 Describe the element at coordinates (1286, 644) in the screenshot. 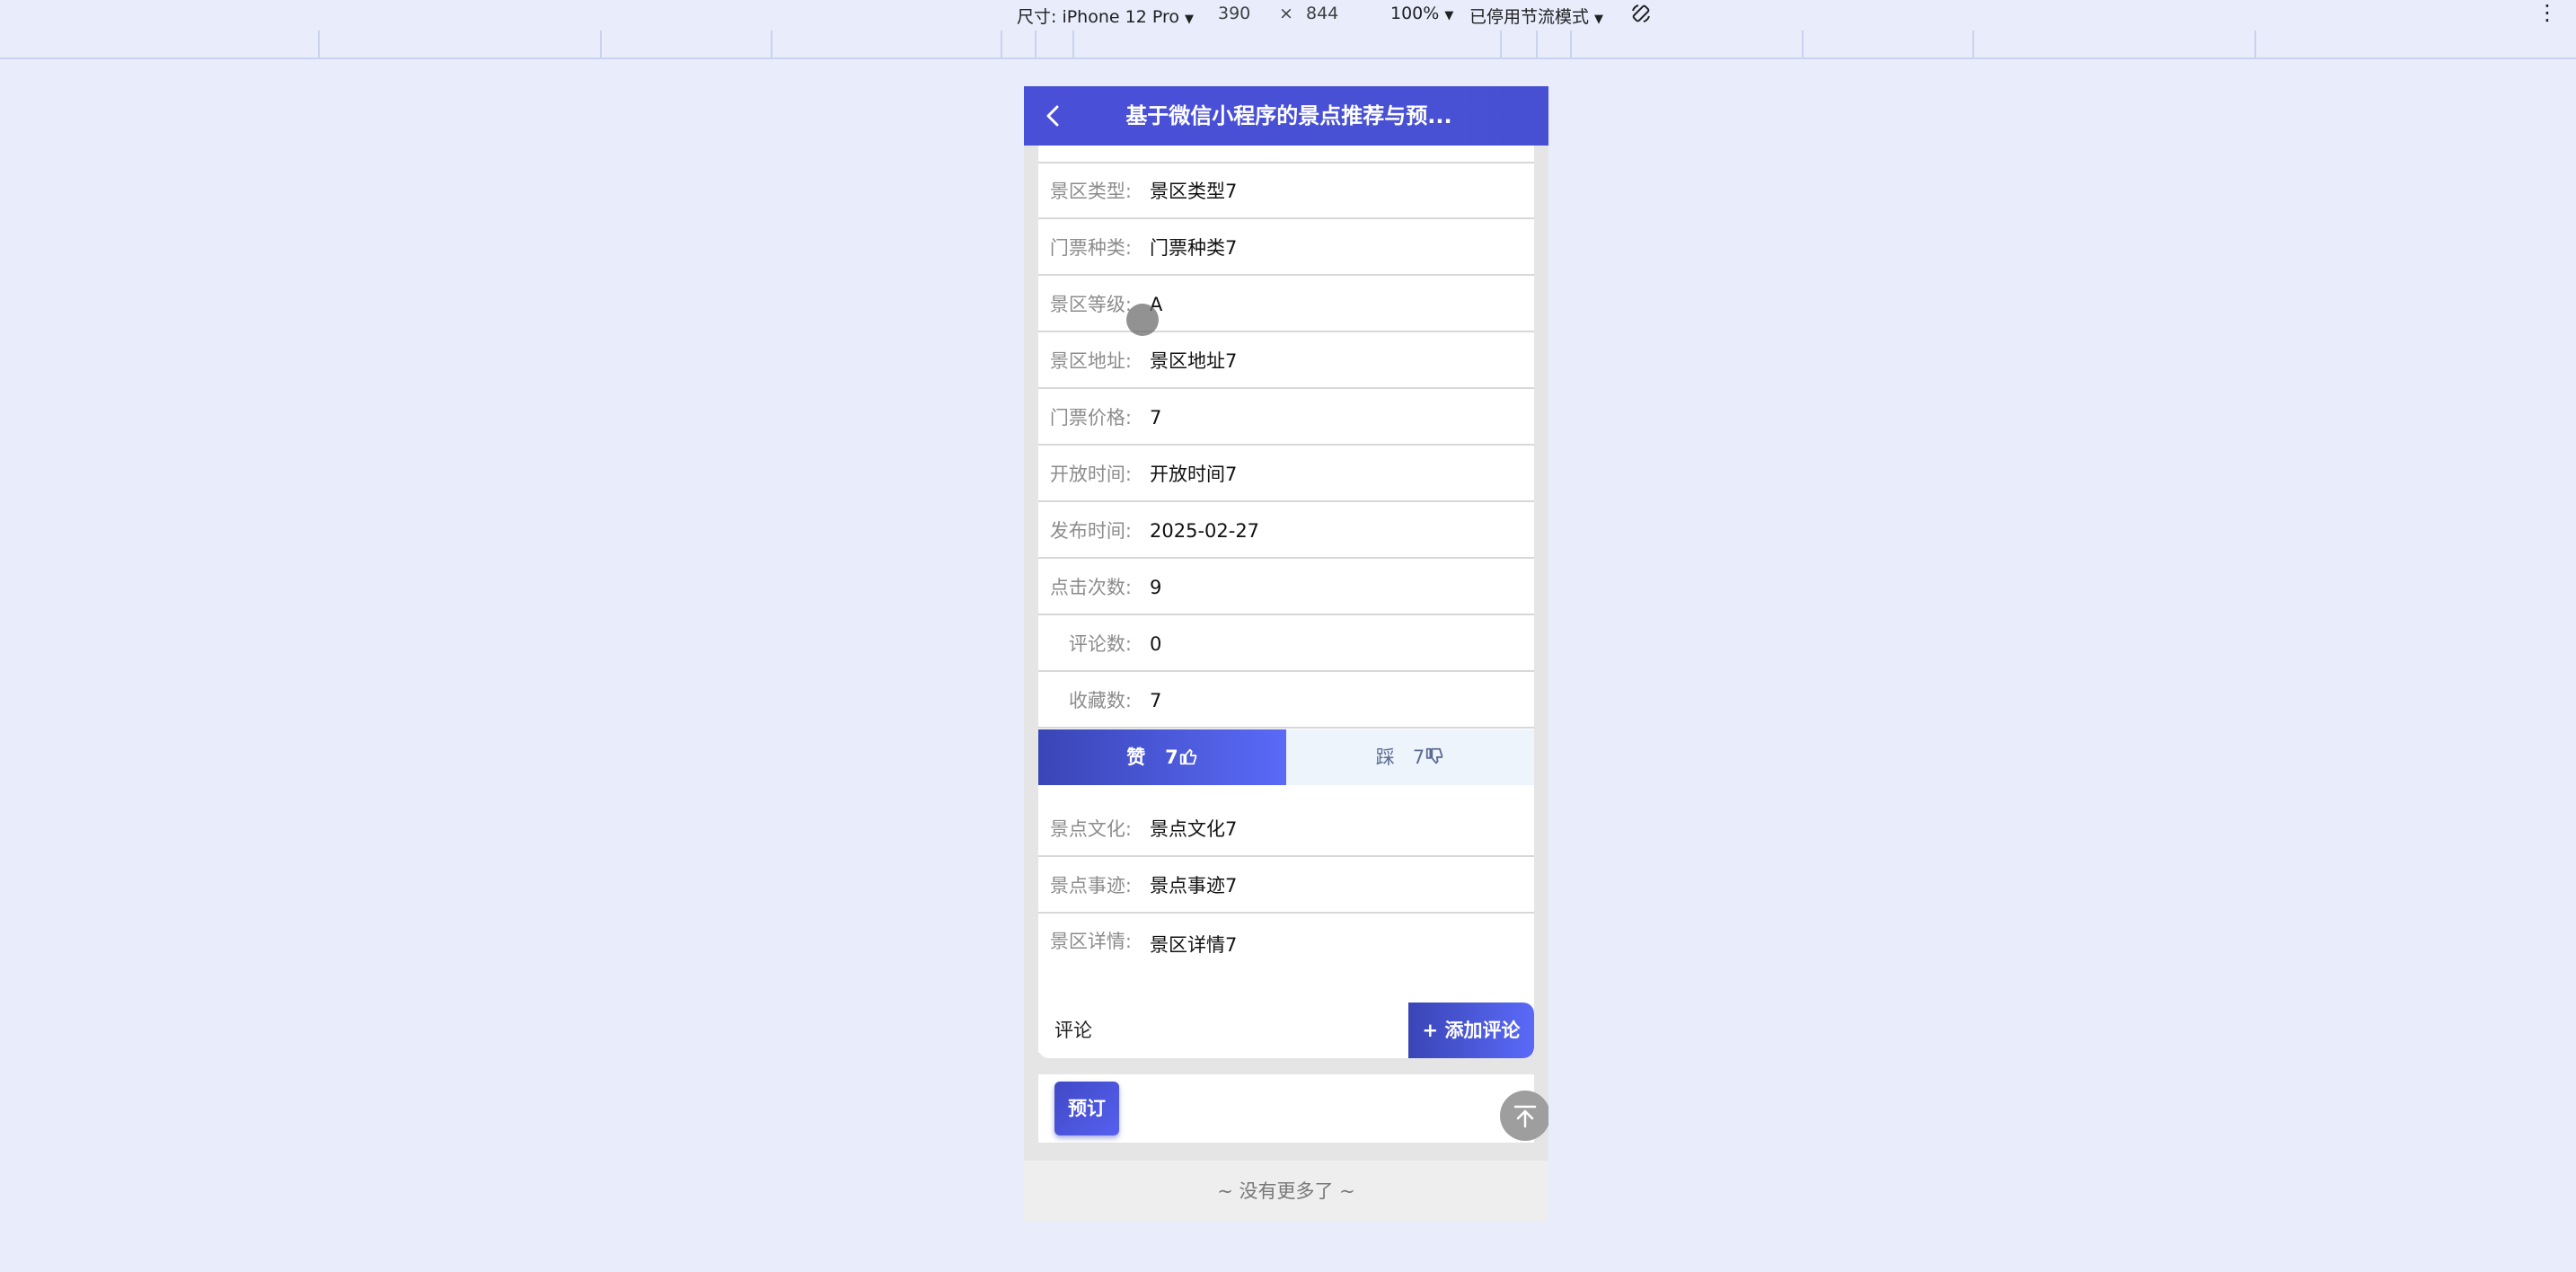

I see `detail-row: 评论数: 0` at that location.